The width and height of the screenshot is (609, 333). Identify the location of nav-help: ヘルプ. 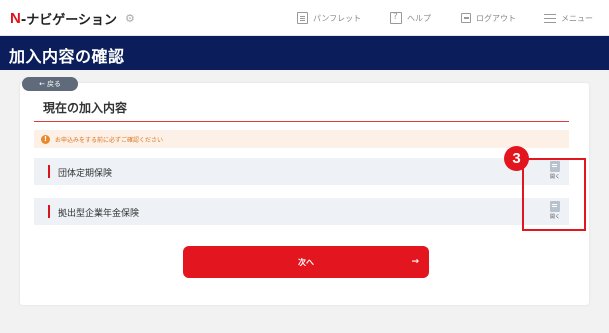
(410, 18).